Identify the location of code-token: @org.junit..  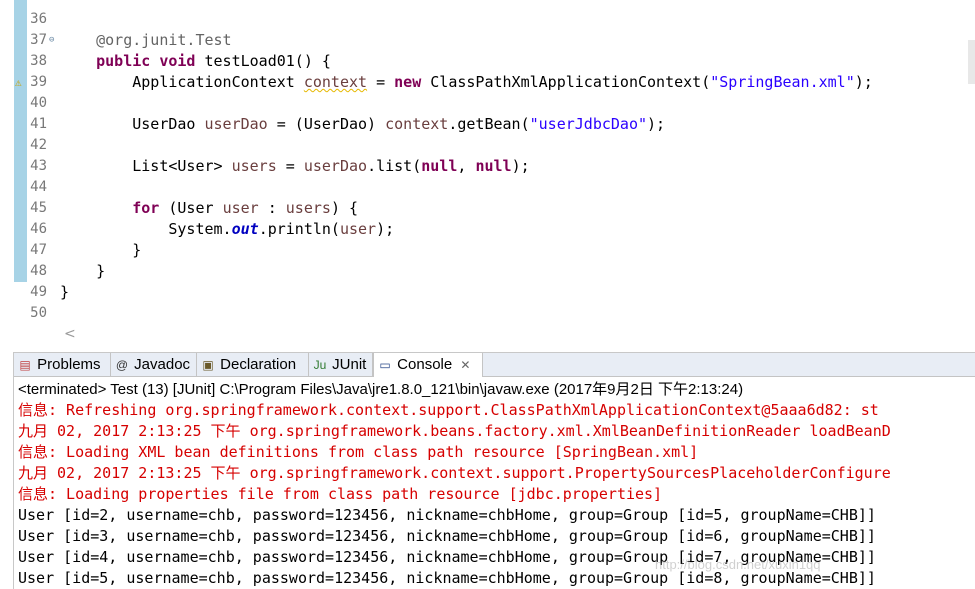
(146, 40).